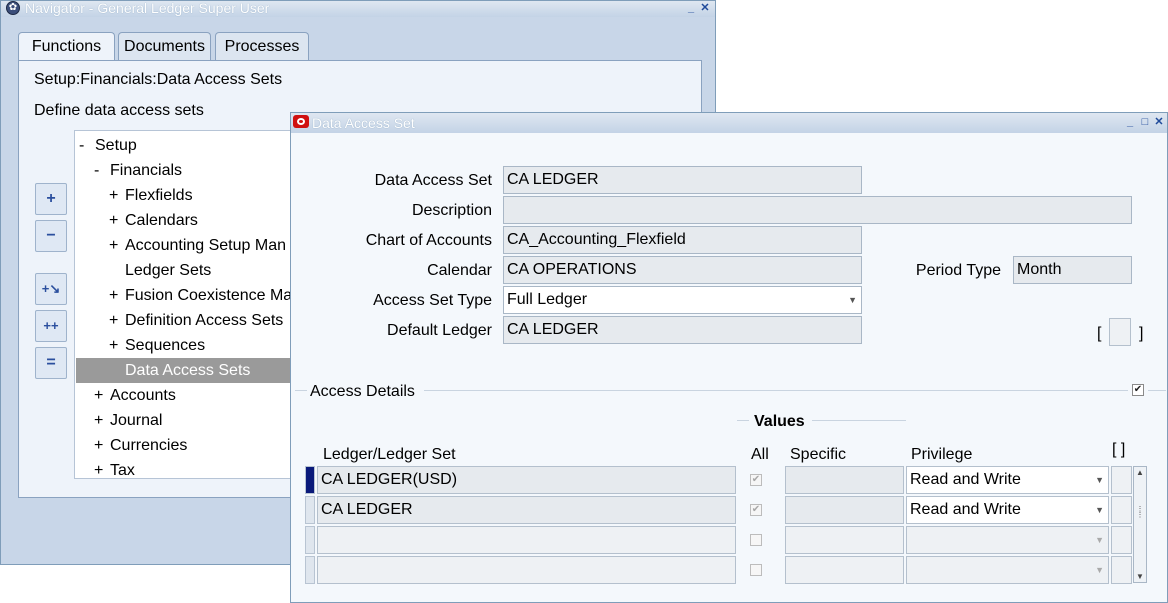  What do you see at coordinates (128, 420) in the screenshot?
I see `tree-item: + Journal` at bounding box center [128, 420].